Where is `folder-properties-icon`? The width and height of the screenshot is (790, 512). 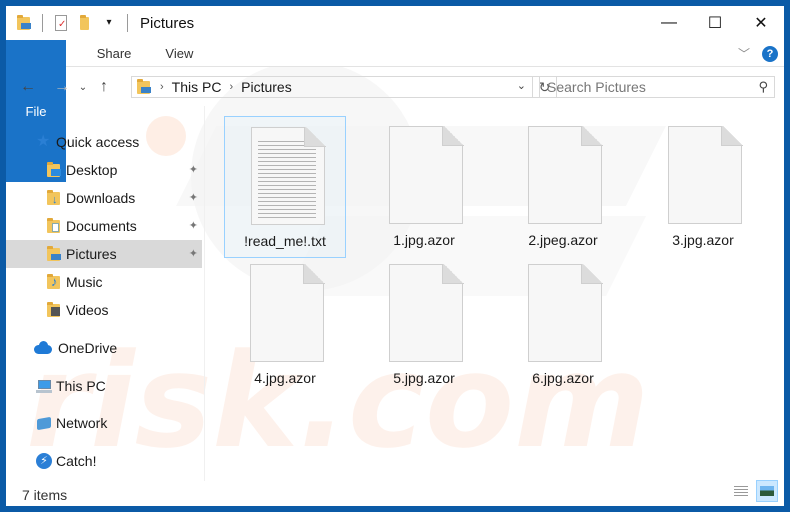 folder-properties-icon is located at coordinates (24, 23).